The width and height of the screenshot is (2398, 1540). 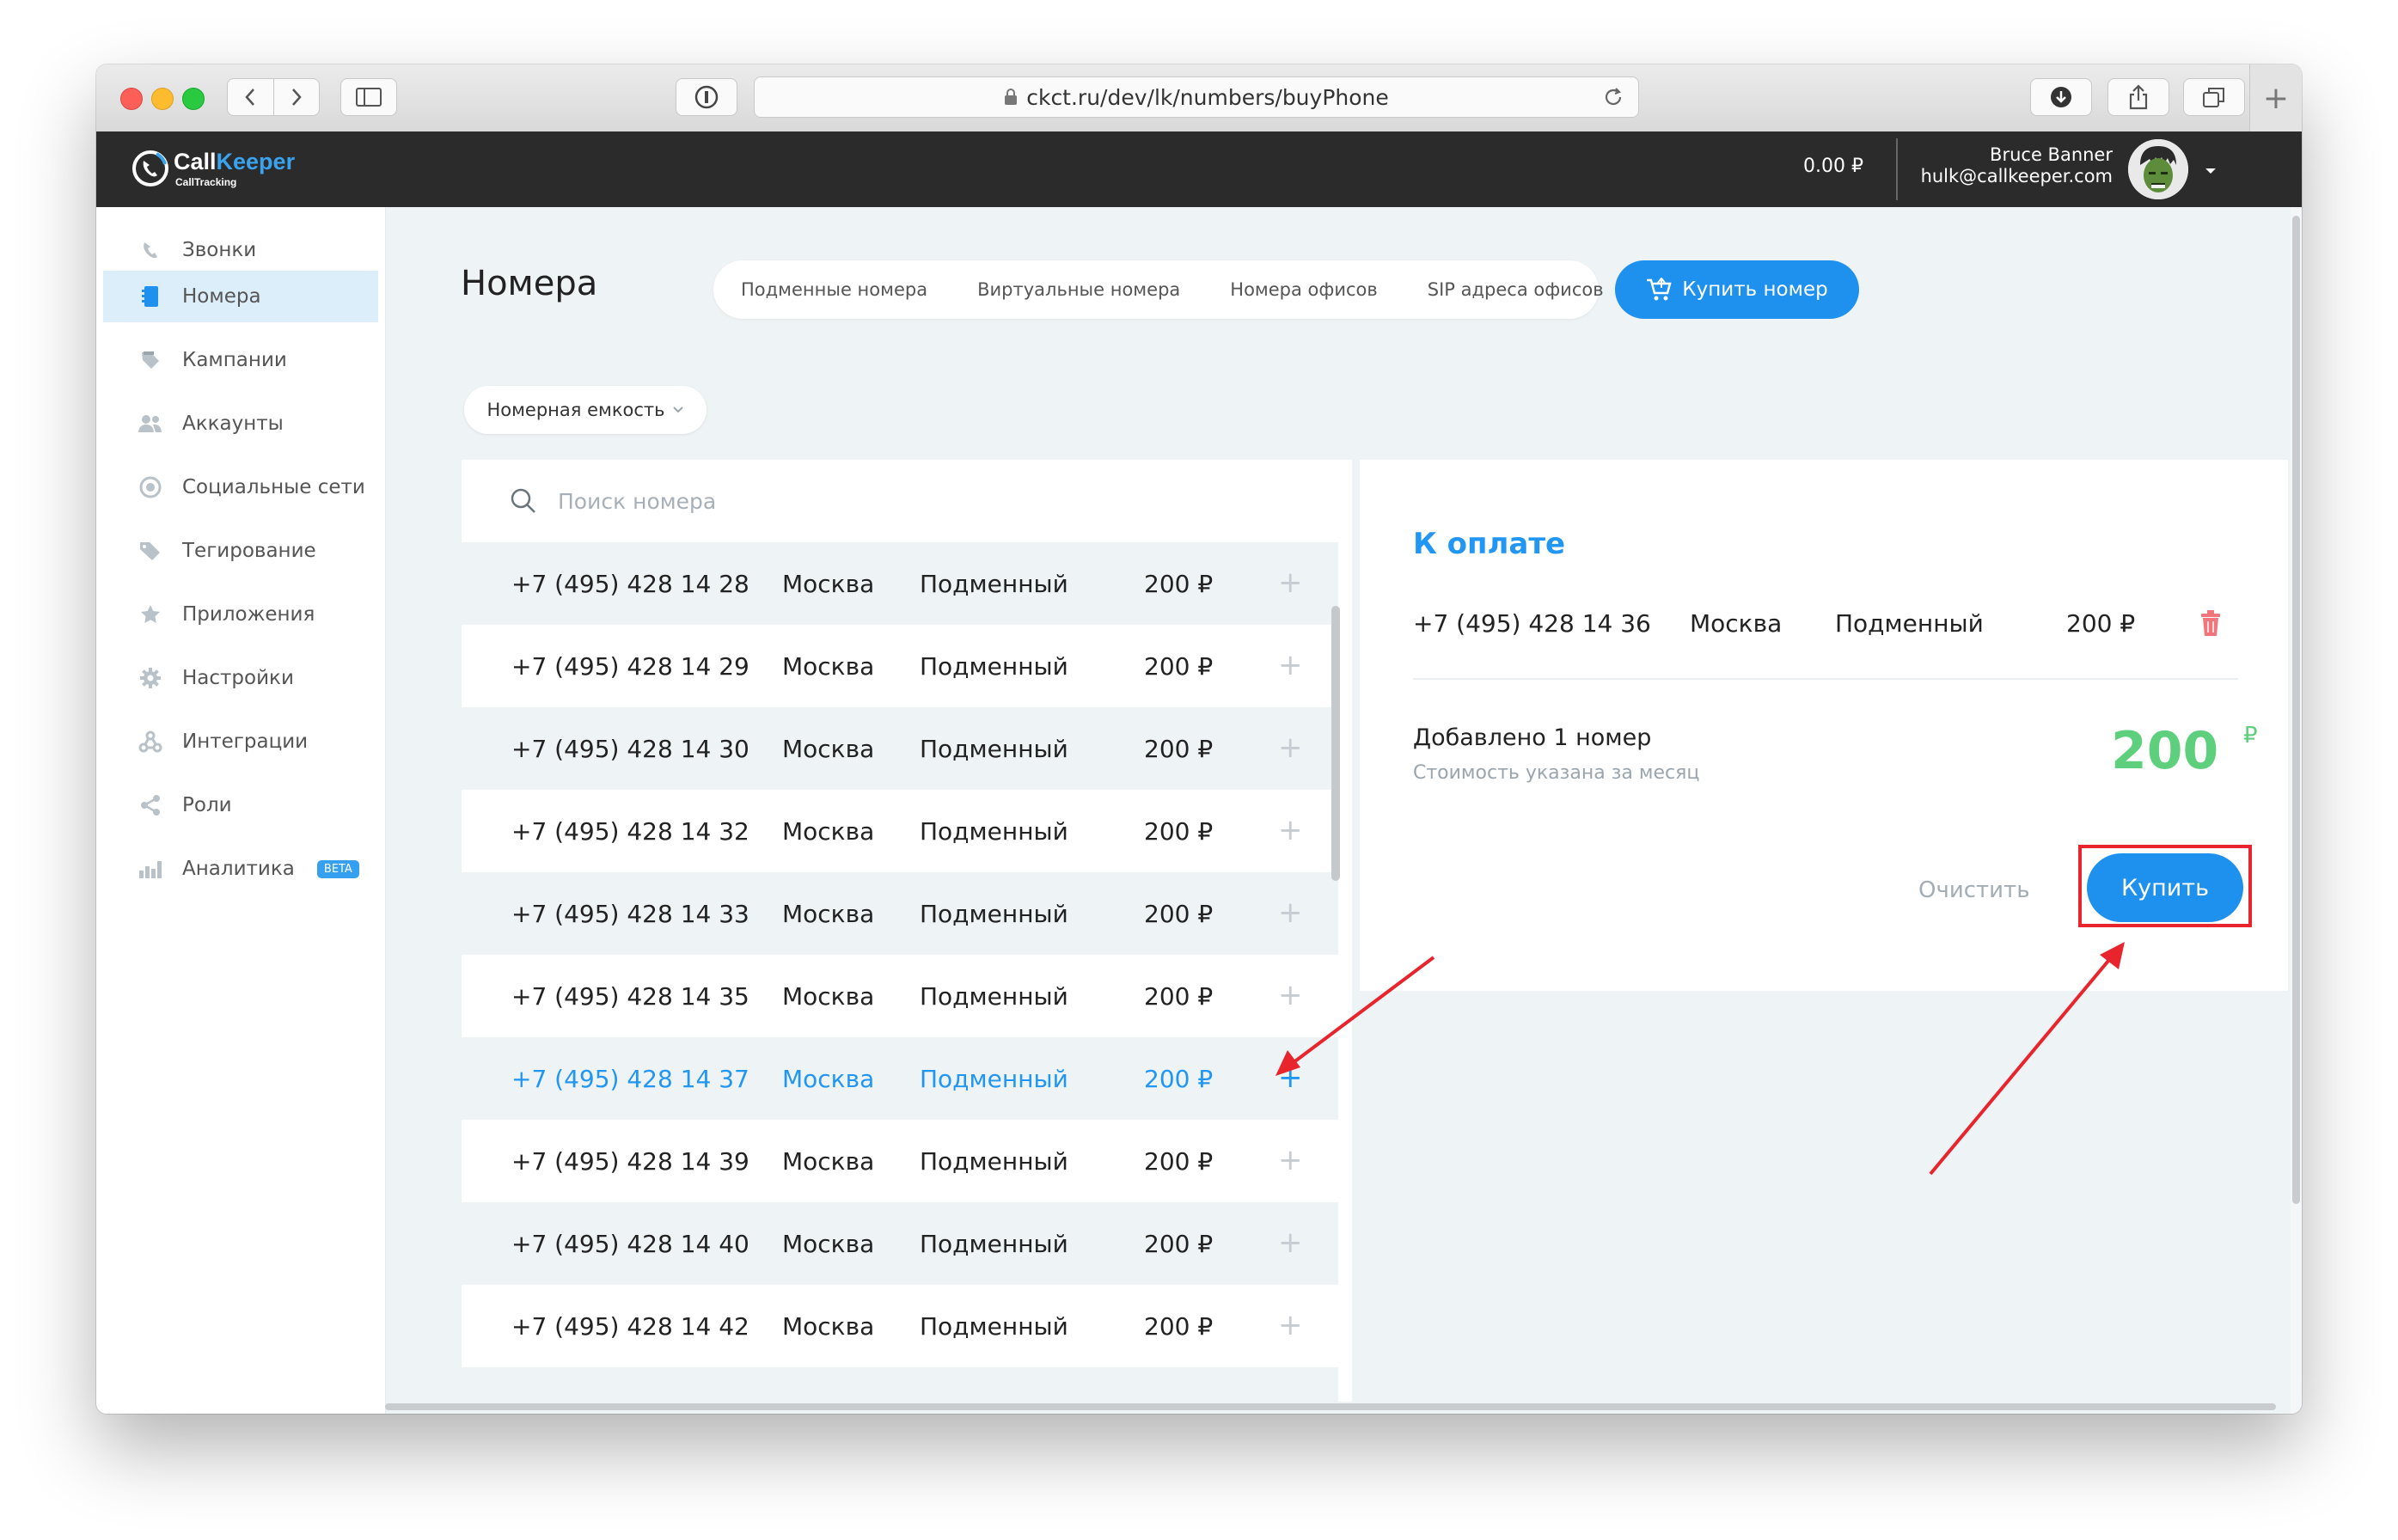 What do you see at coordinates (240, 296) in the screenshot?
I see `sidebar-item-numbers: Номера` at bounding box center [240, 296].